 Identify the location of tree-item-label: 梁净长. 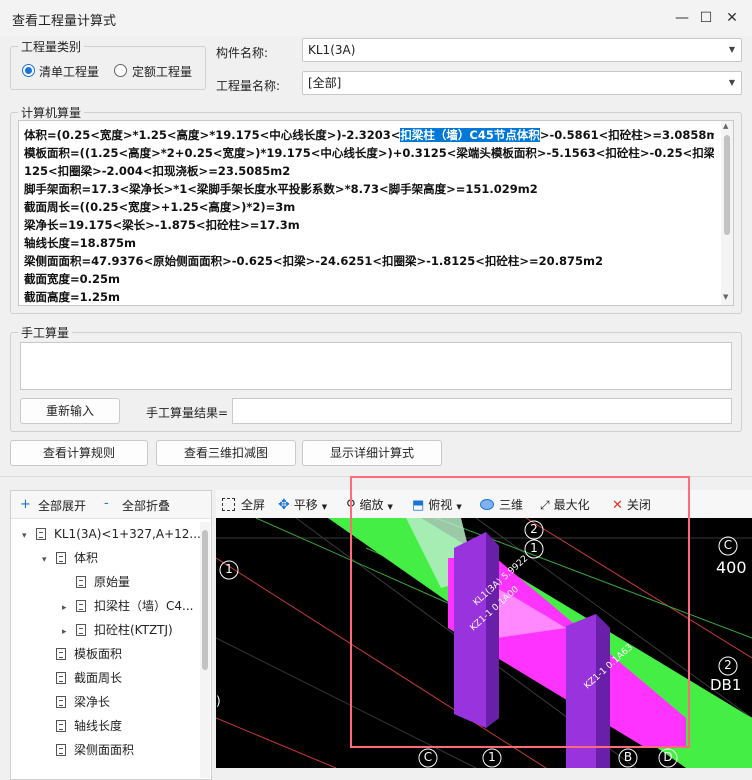
(92, 702).